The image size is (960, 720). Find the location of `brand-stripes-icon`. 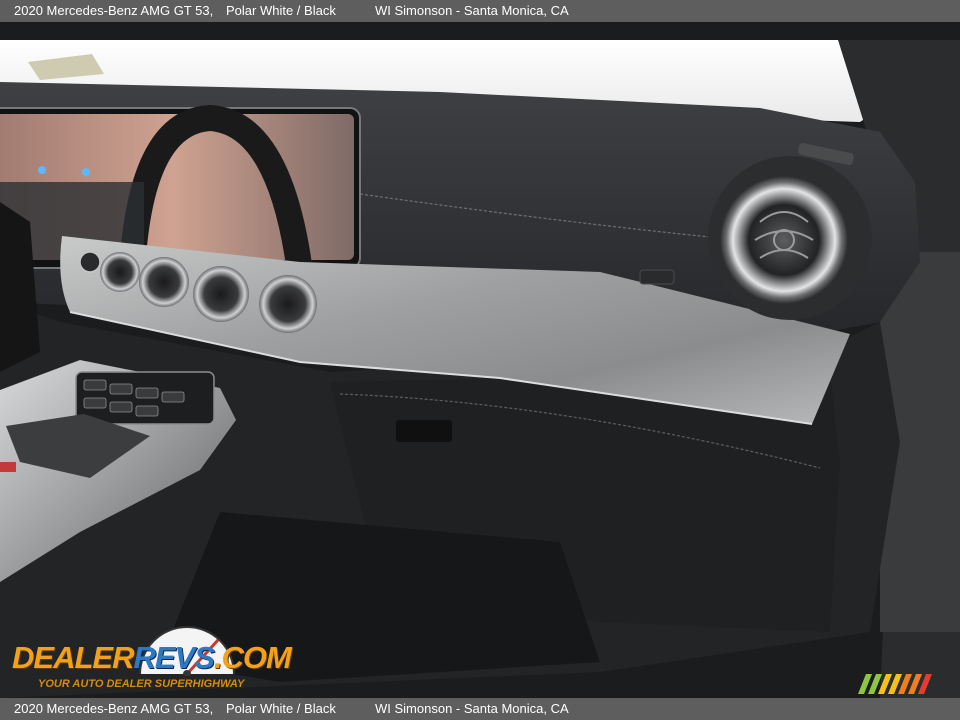

brand-stripes-icon is located at coordinates (895, 684).